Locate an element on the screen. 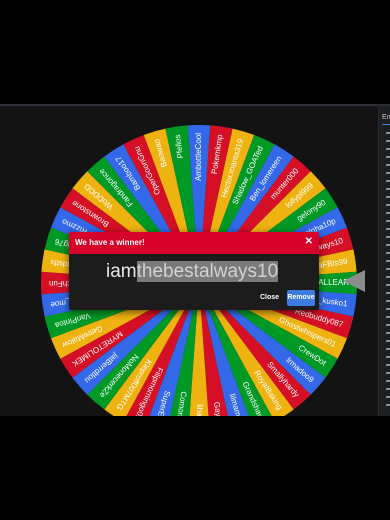 The width and height of the screenshot is (390, 520). dialog-header: We have a winner! ✕ is located at coordinates (194, 243).